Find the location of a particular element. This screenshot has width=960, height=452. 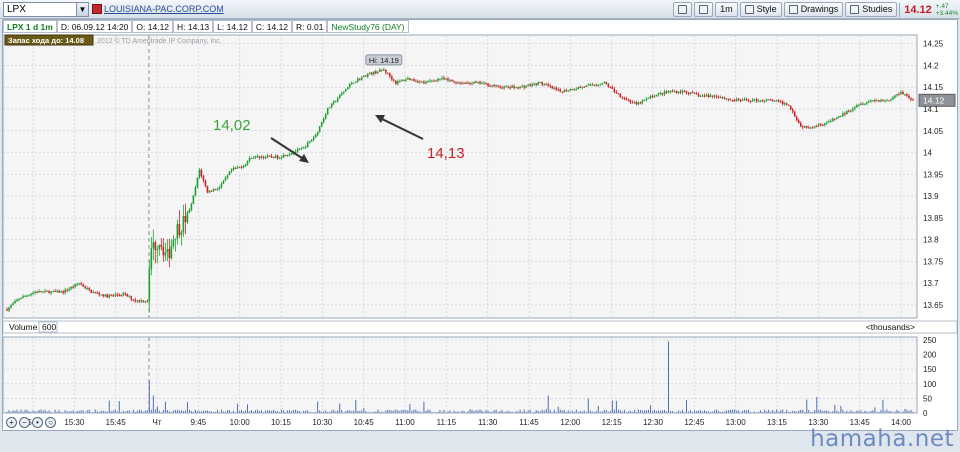

studies-button: Studies is located at coordinates (871, 9).